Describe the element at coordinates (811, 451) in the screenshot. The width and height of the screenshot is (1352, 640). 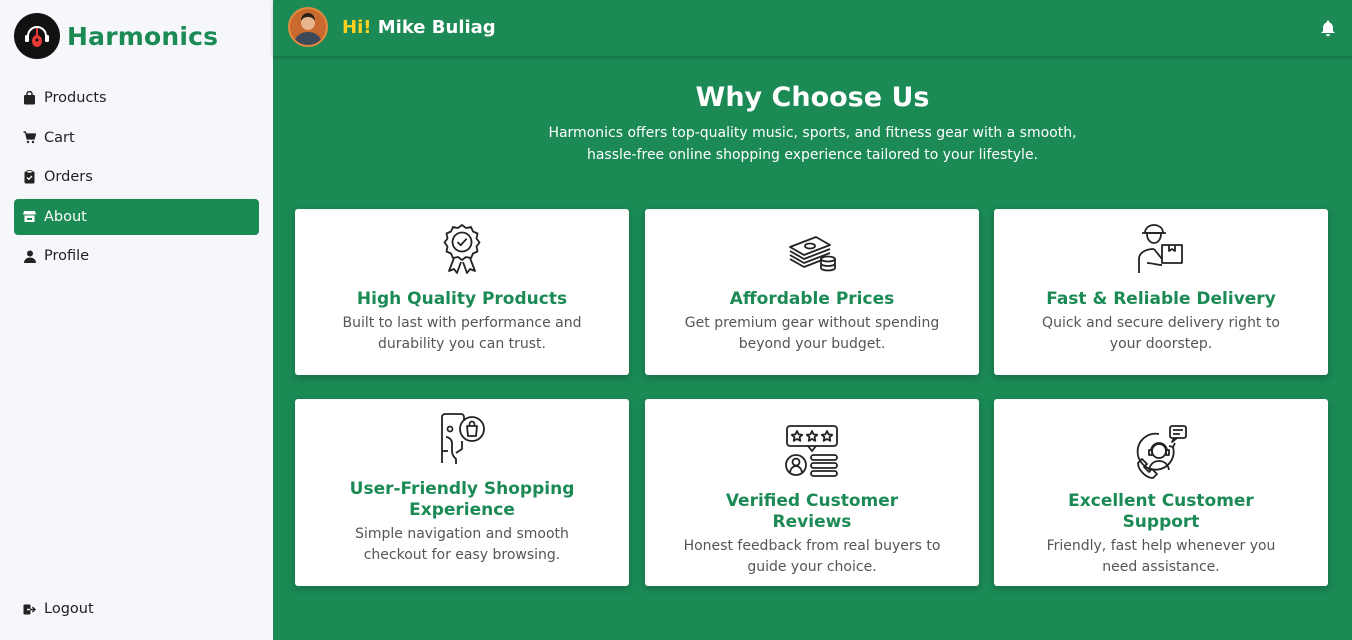
I see `rating-review-icon` at that location.